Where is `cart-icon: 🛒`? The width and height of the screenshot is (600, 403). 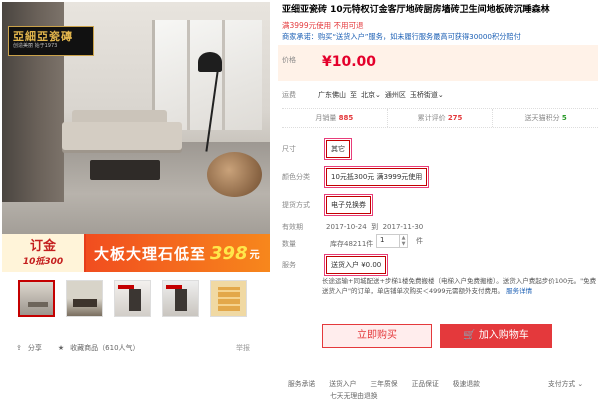
cart-icon: 🛒 is located at coordinates (469, 335).